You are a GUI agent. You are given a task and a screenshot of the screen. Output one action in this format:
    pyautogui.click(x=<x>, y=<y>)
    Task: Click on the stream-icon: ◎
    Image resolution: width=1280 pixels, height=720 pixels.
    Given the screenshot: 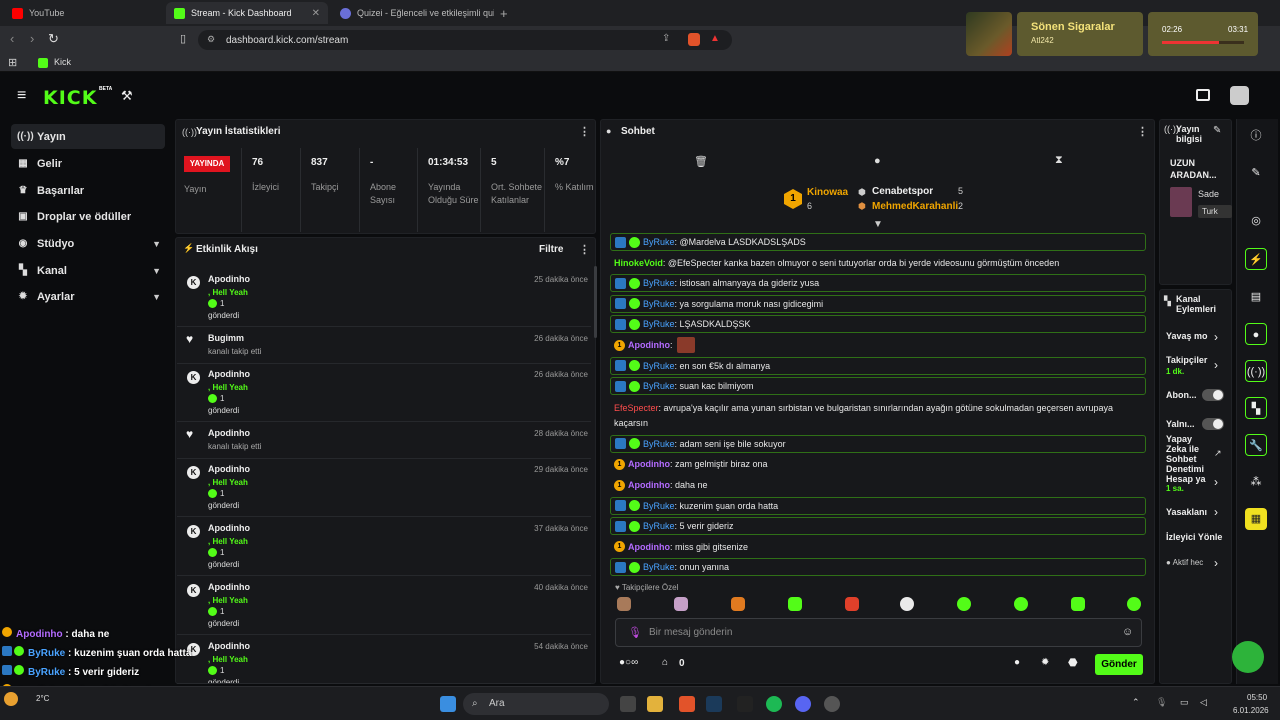 What is the action you would take?
    pyautogui.click(x=1256, y=221)
    